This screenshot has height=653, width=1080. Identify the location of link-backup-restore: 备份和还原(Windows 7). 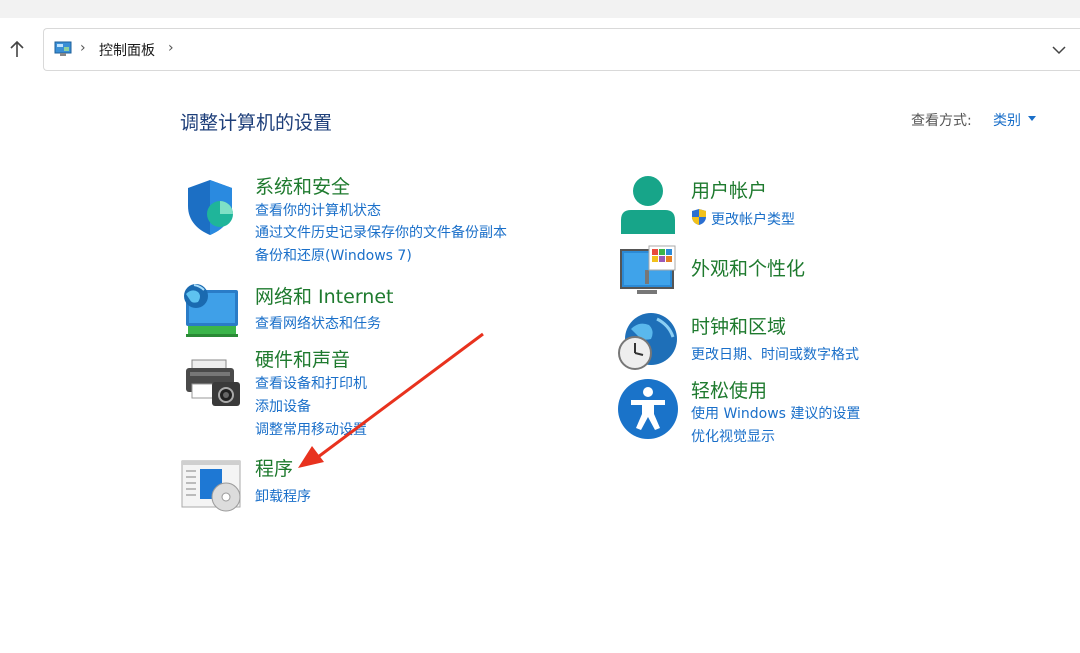
(333, 255).